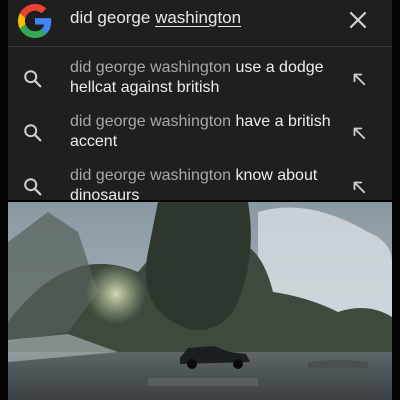 The width and height of the screenshot is (400, 400). Describe the element at coordinates (198, 17) in the screenshot. I see `query-underlined-word: washington` at that location.